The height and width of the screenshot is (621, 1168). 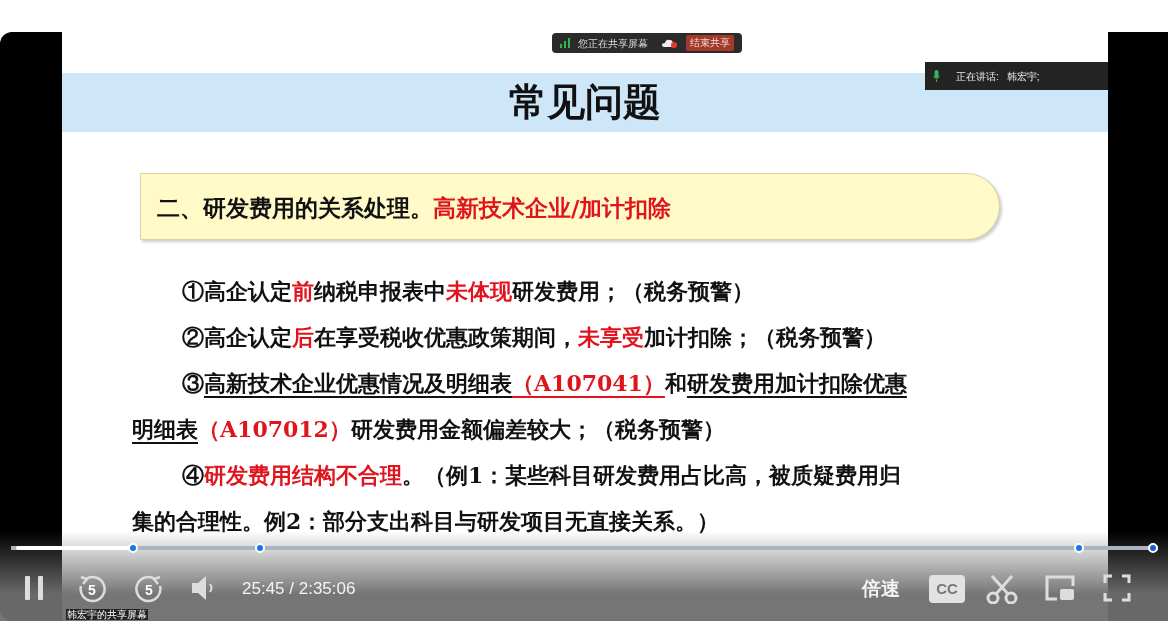 I want to click on progress-thumb, so click(x=133, y=548).